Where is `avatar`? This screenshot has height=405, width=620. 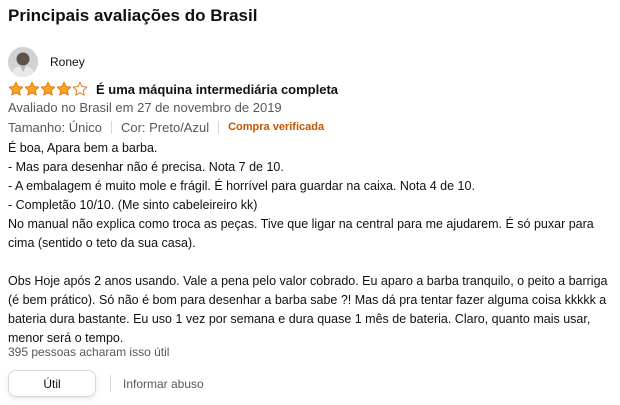 avatar is located at coordinates (23, 62).